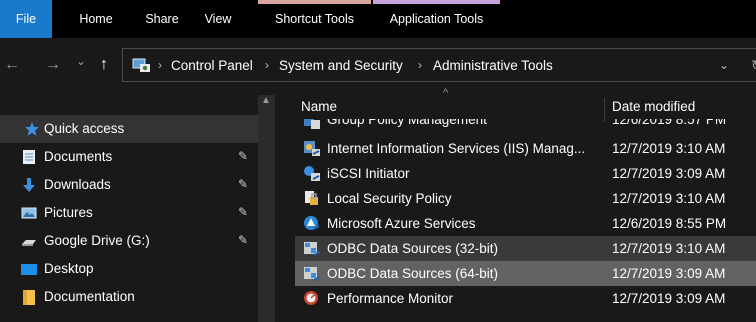 The height and width of the screenshot is (322, 756). What do you see at coordinates (141, 65) in the screenshot?
I see `control-panel-icon` at bounding box center [141, 65].